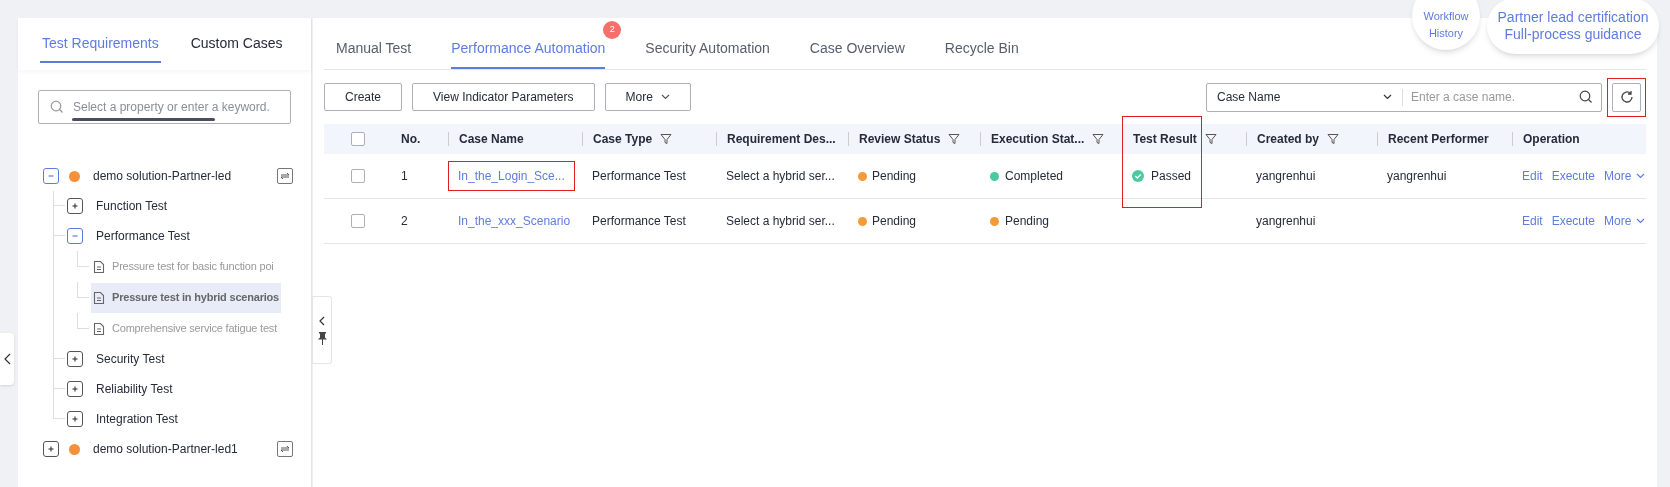  What do you see at coordinates (137, 419) in the screenshot?
I see `tree-node-label: Integration Test` at bounding box center [137, 419].